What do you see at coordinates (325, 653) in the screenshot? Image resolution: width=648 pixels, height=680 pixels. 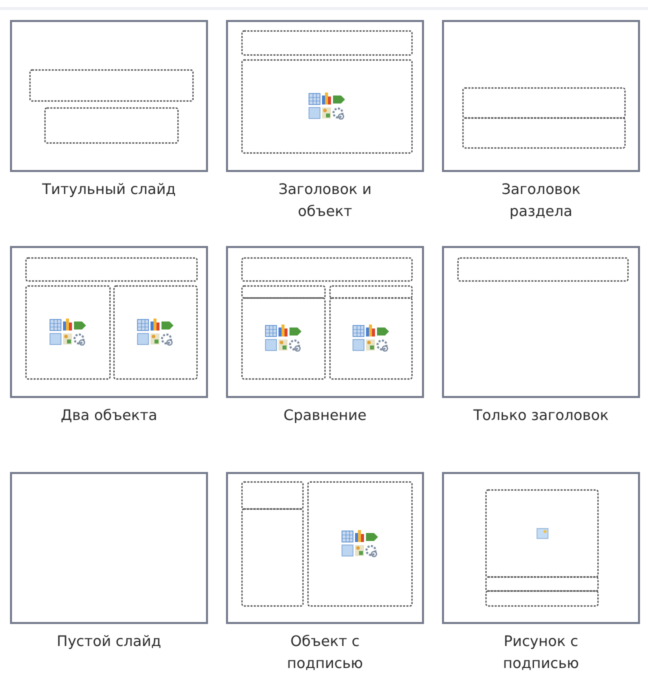 I see `layout-label: Объект с подписью` at bounding box center [325, 653].